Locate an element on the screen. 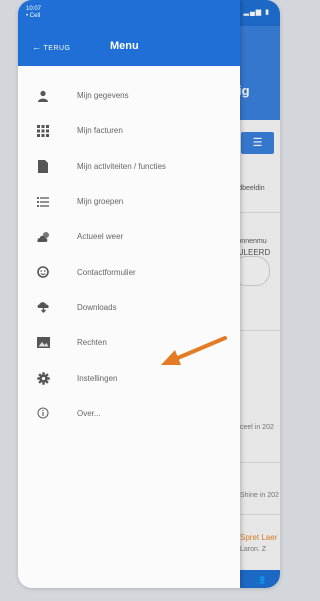  status-time: 10:07 is located at coordinates (34, 9).